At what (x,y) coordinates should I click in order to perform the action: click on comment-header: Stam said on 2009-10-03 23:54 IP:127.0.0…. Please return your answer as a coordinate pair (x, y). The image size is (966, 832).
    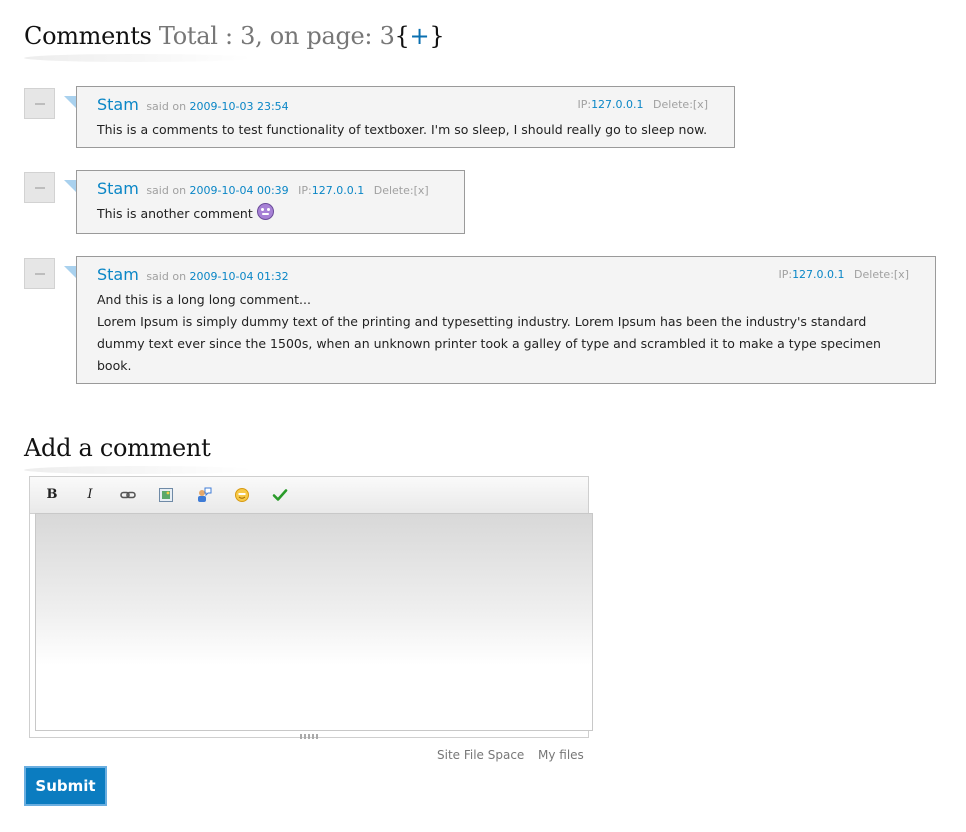
    Looking at the image, I should click on (402, 104).